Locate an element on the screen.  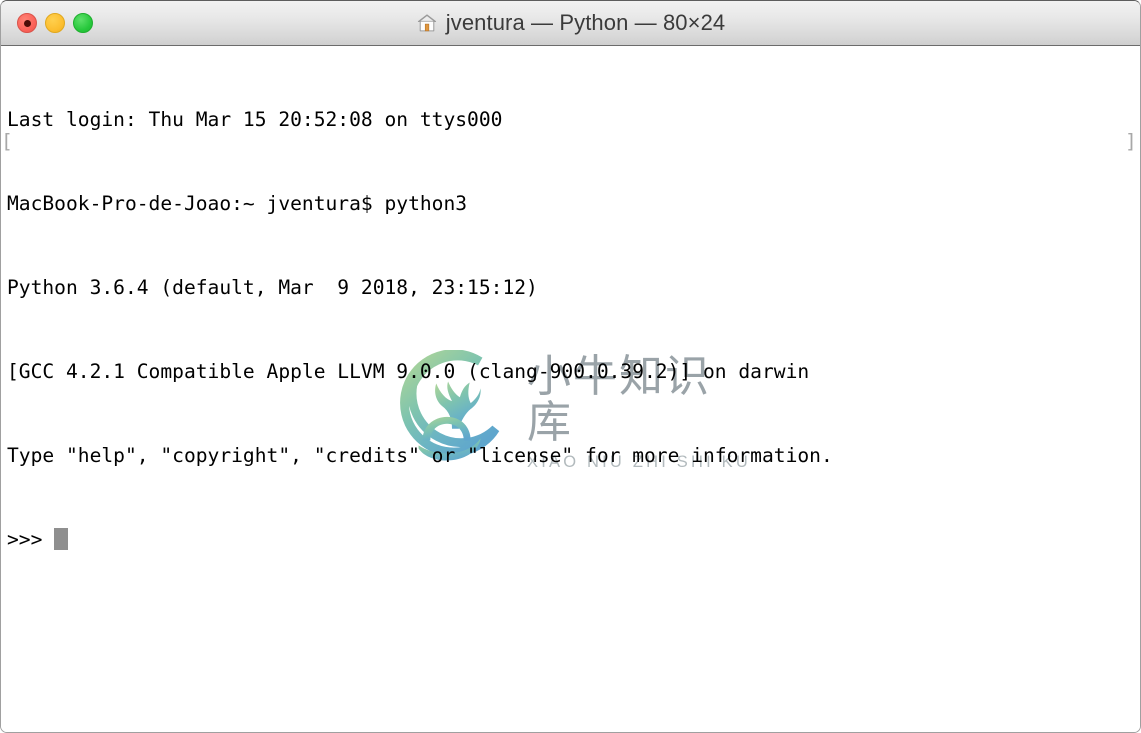
text-cursor is located at coordinates (61, 539).